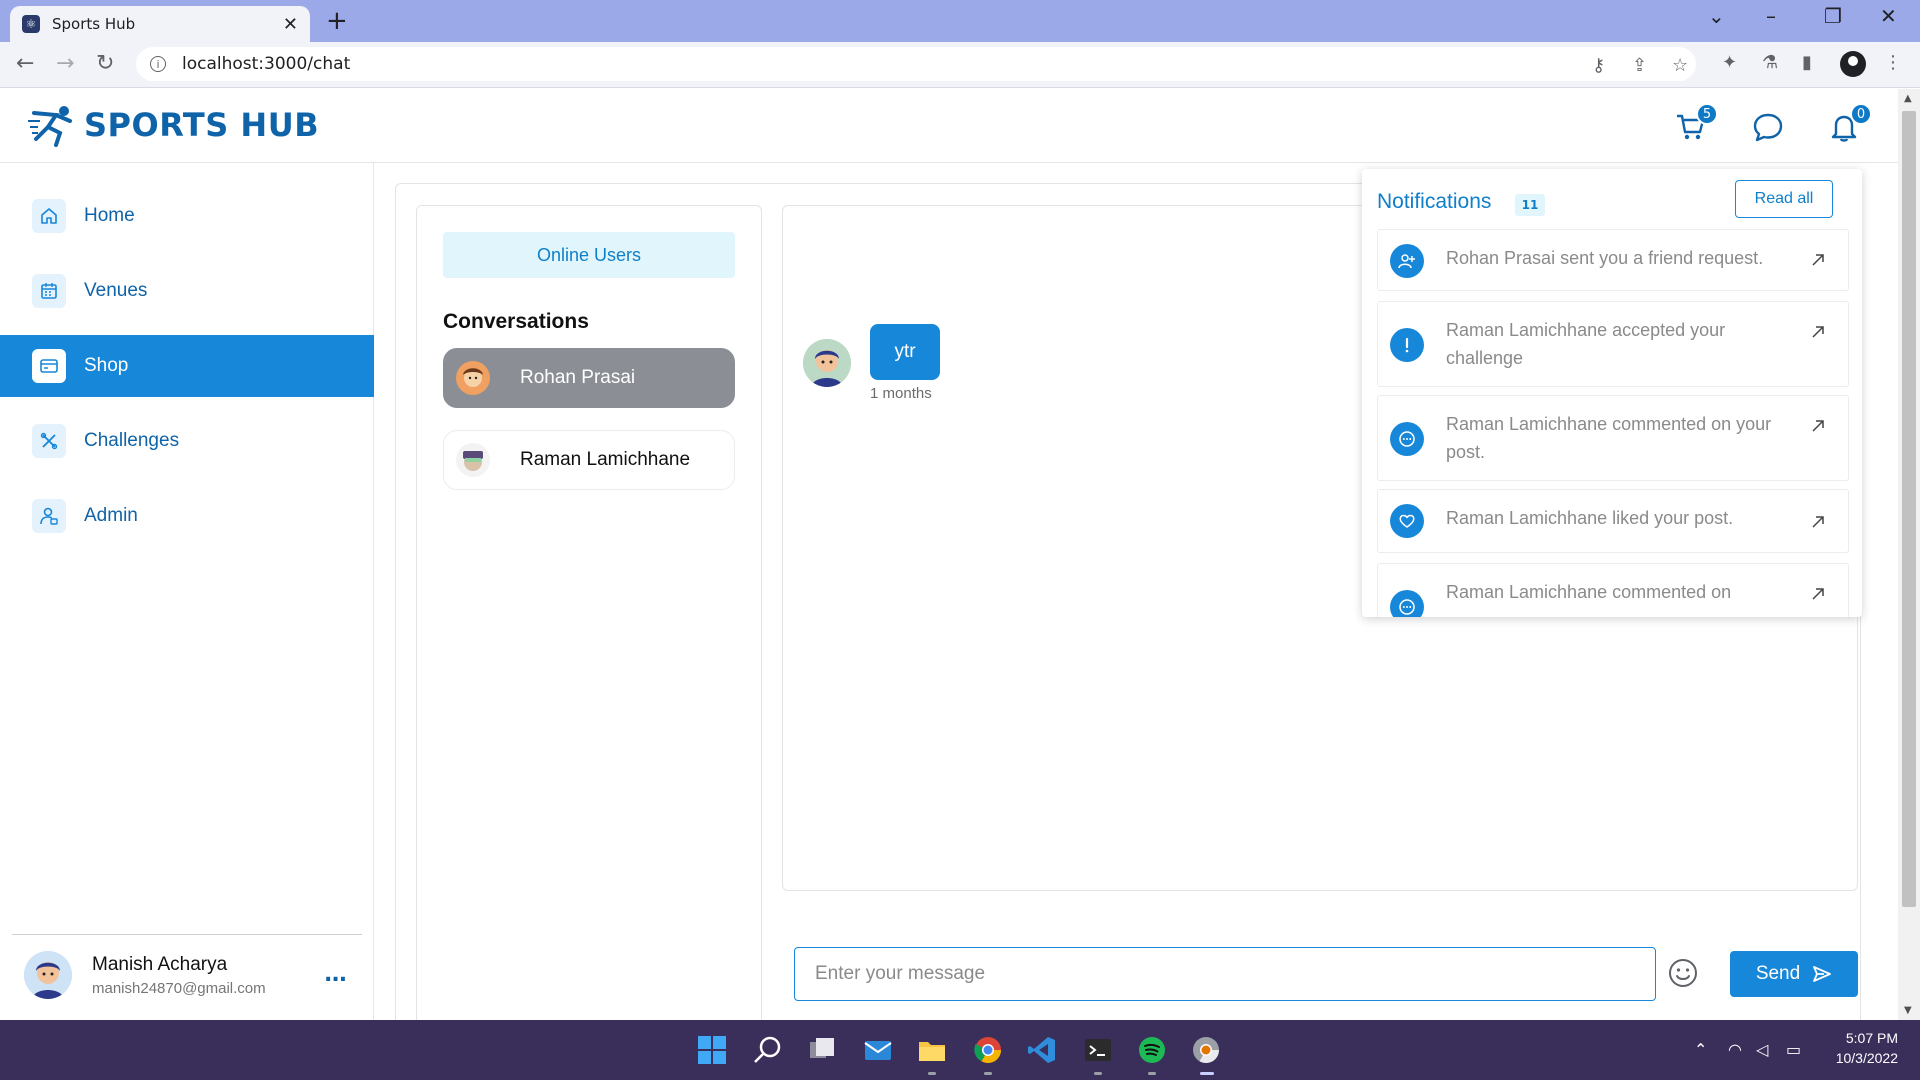  Describe the element at coordinates (1700, 1049) in the screenshot. I see `tray-chevron-up-icon: ⌃` at that location.